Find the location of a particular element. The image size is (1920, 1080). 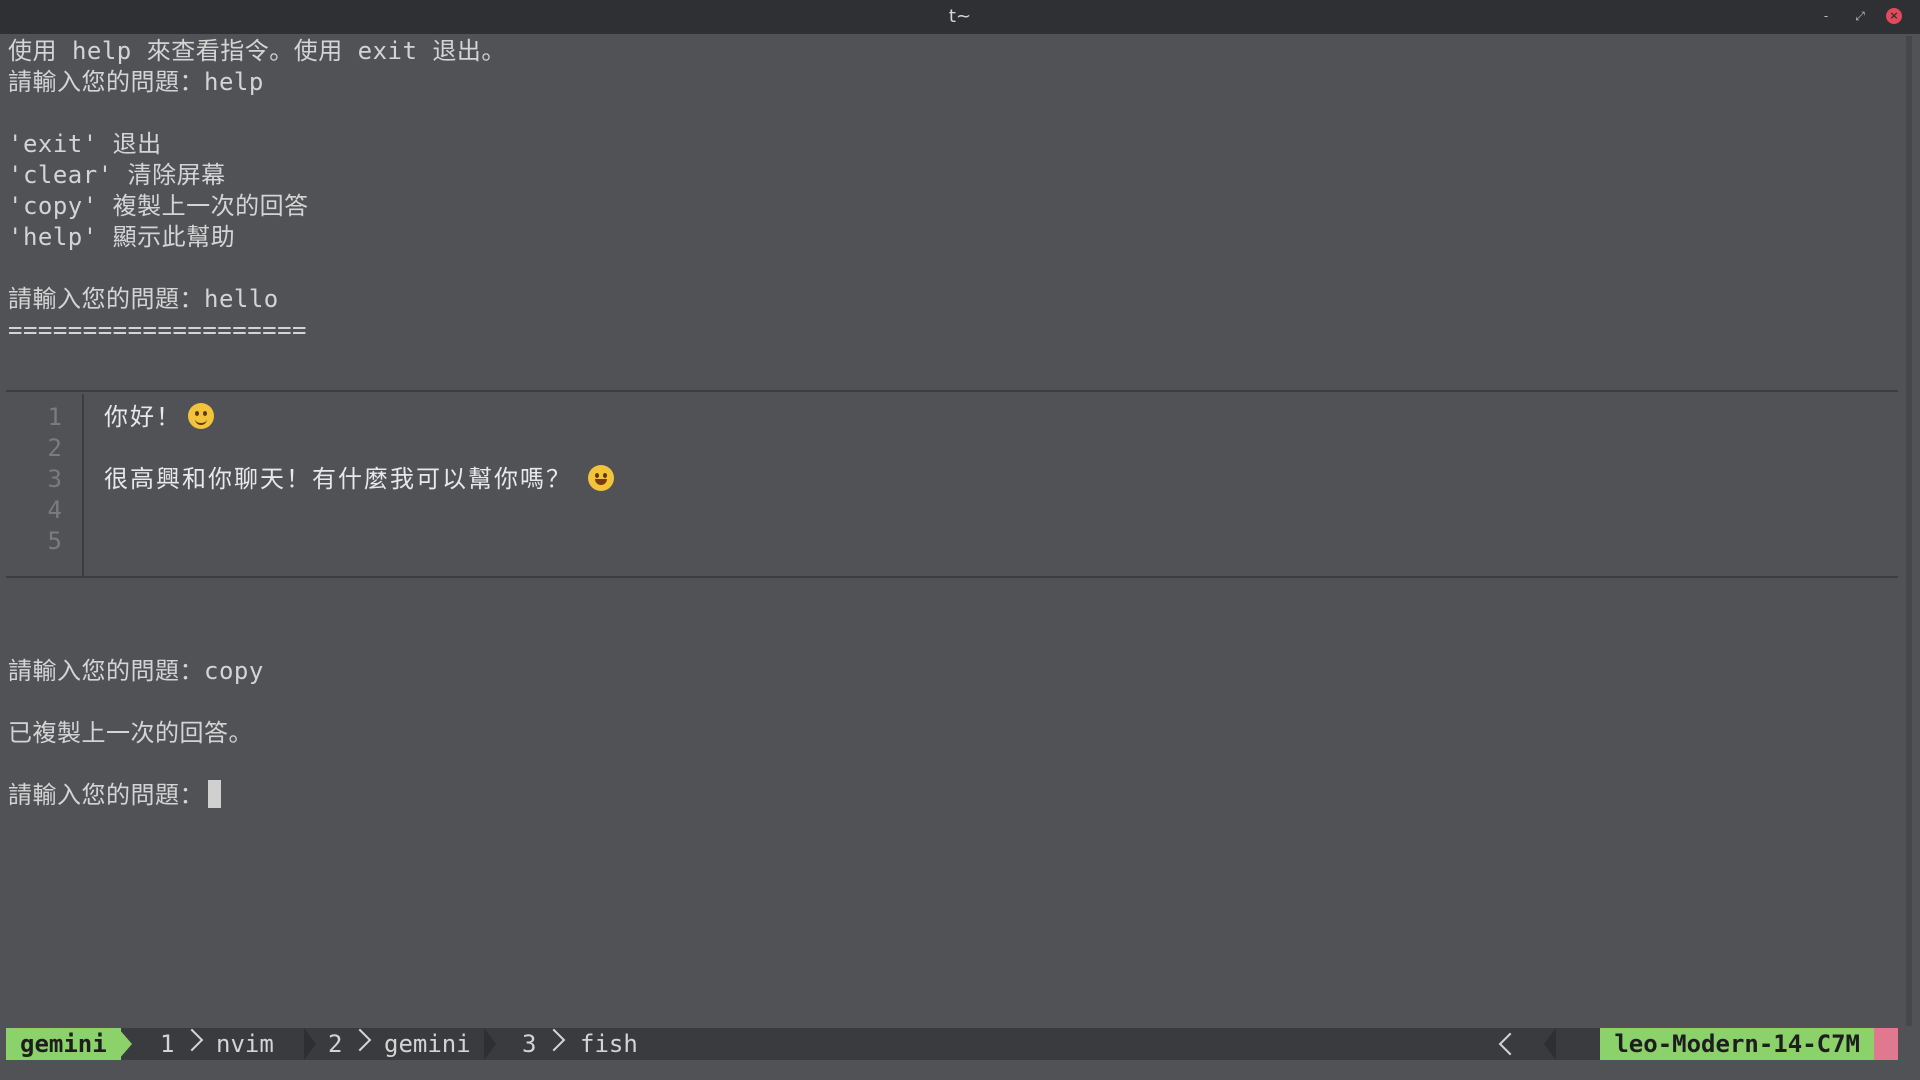

window-index: 2 is located at coordinates (335, 1044).